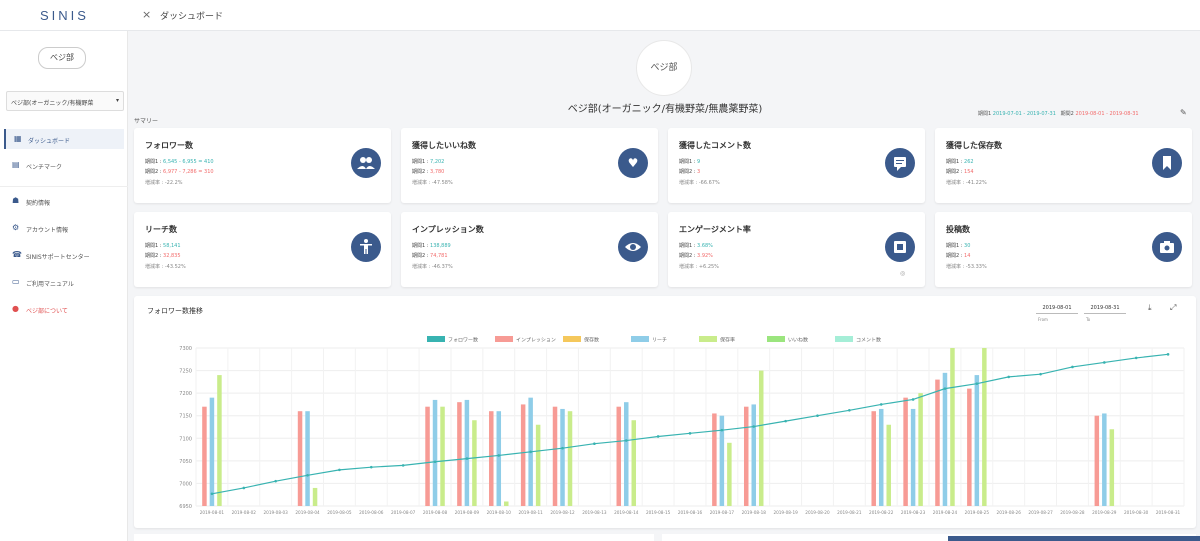  I want to click on x-tick-label: 2019-08-23, so click(913, 512).